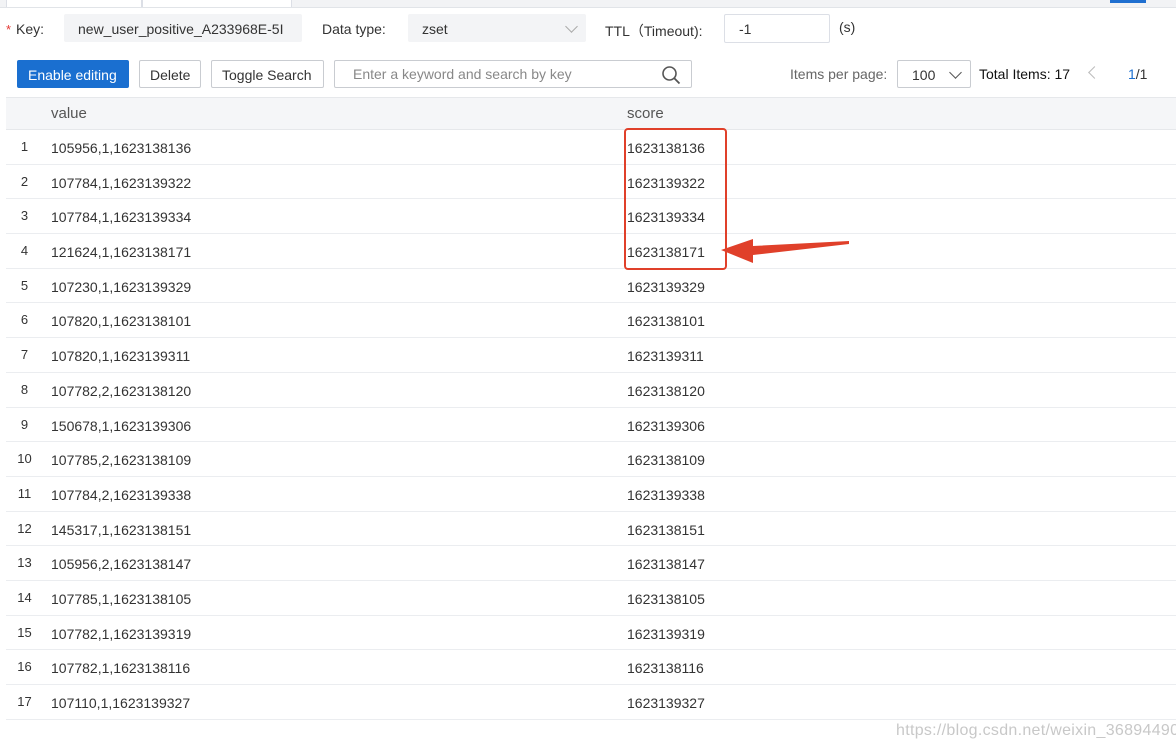 The image size is (1176, 751). Describe the element at coordinates (24, 355) in the screenshot. I see `row-index: 7` at that location.